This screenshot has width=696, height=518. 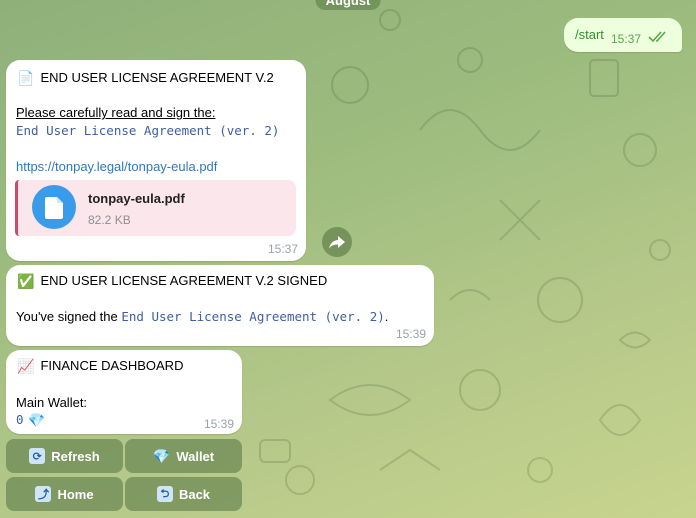 I want to click on home-button: ⤴ Home, so click(x=64, y=494).